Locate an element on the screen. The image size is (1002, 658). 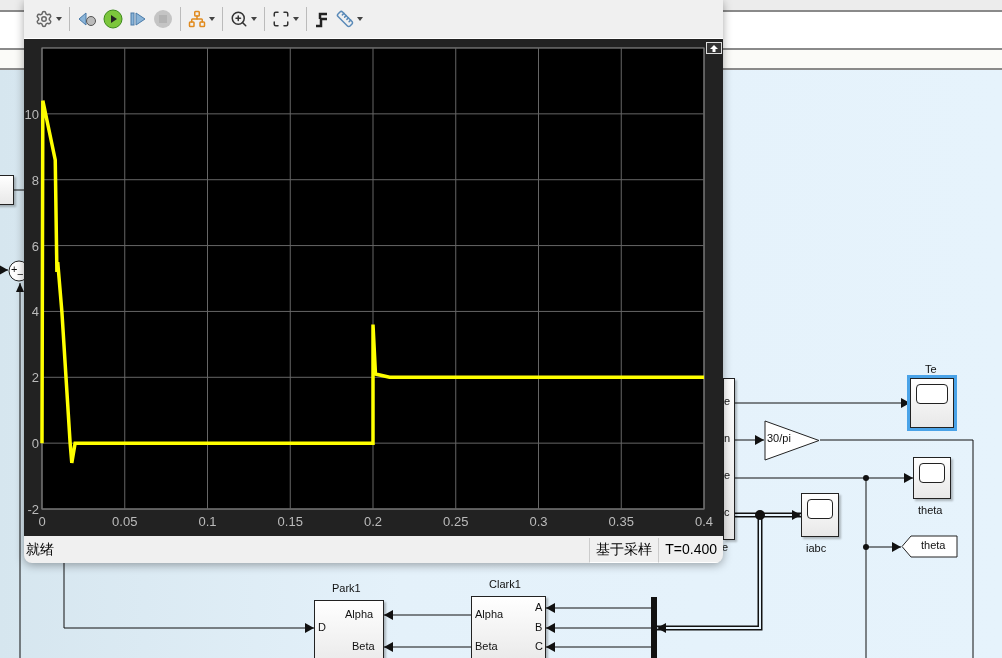
port-label: C is located at coordinates (539, 646).